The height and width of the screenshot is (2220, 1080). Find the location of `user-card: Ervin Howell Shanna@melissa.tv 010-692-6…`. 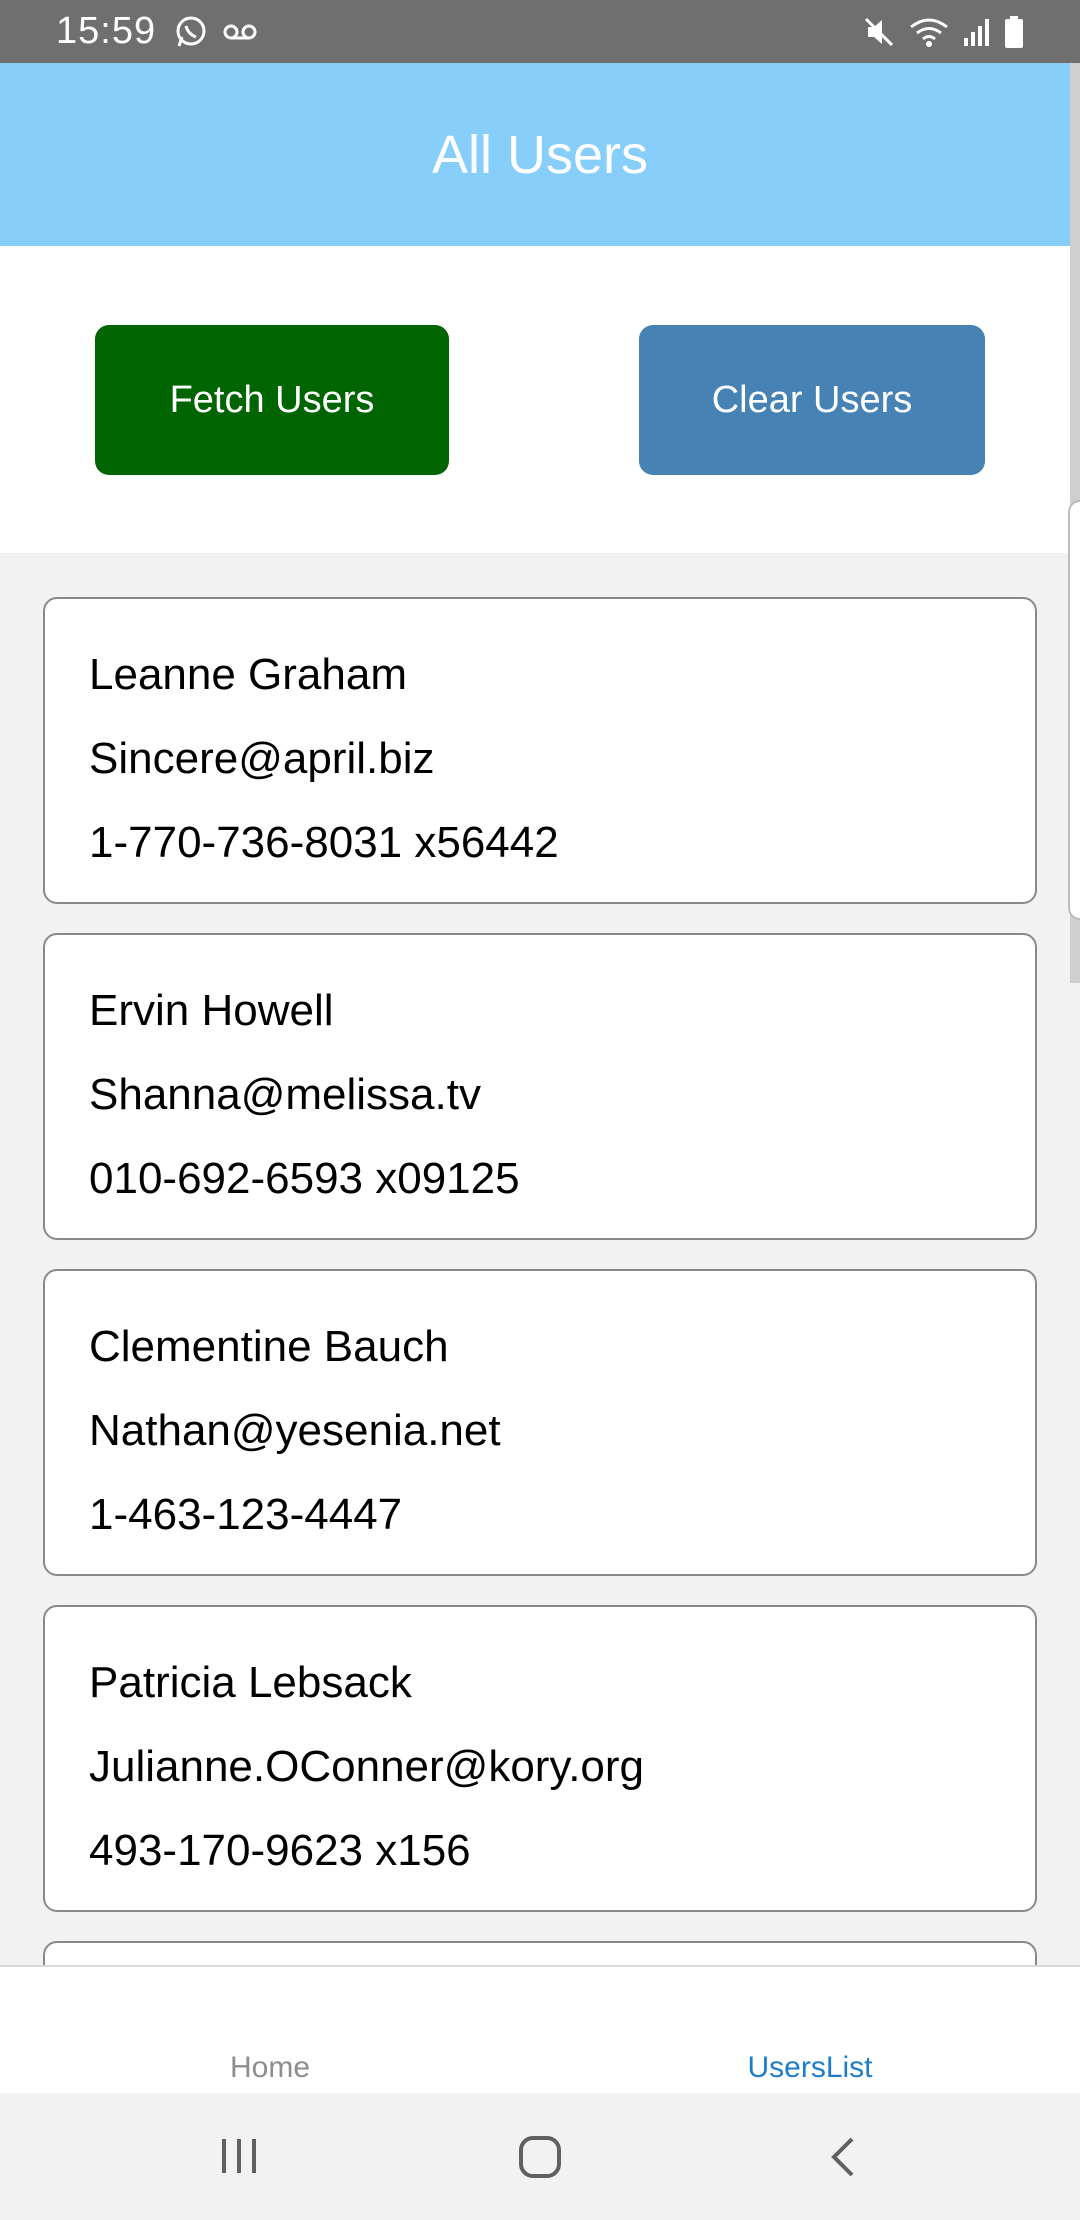

user-card: Ervin Howell Shanna@melissa.tv 010-692-6… is located at coordinates (540, 1086).